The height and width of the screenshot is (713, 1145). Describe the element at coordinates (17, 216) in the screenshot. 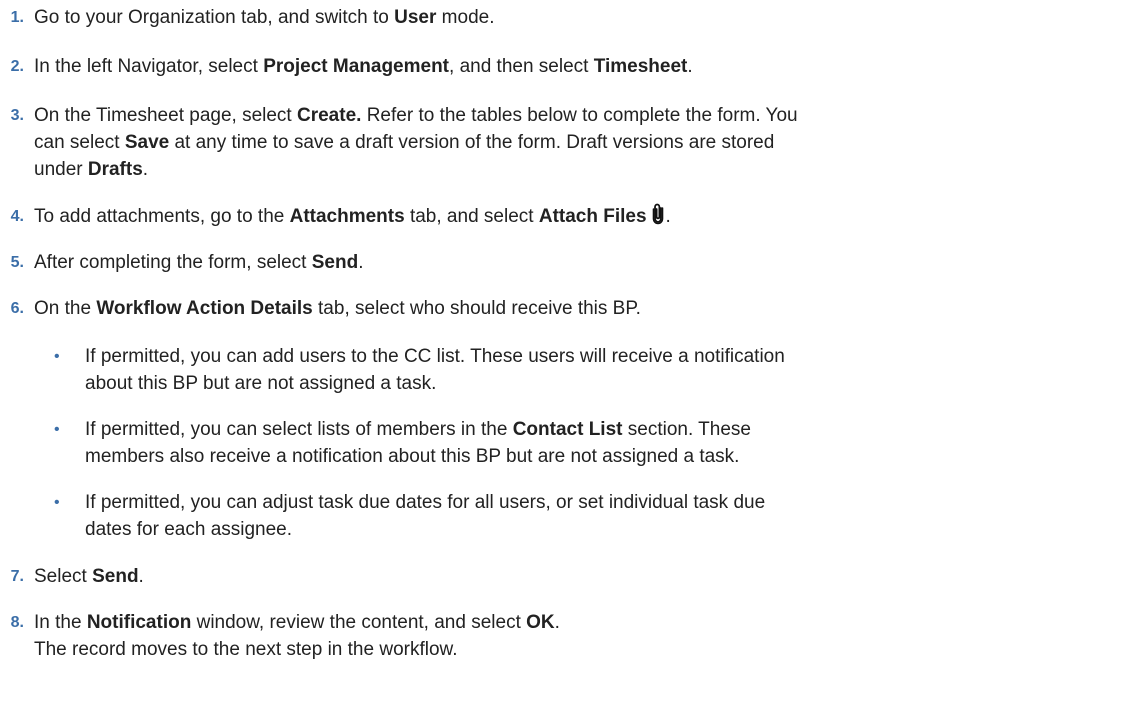

I see `step-number: 4.` at that location.